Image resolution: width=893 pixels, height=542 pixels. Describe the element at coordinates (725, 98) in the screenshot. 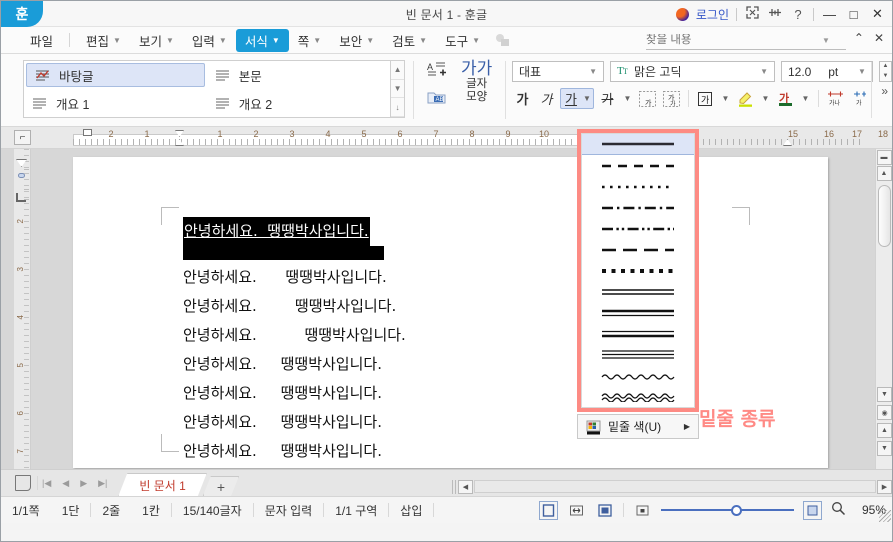

I see `superscript-dropdown-arrow-icon: ▼` at that location.